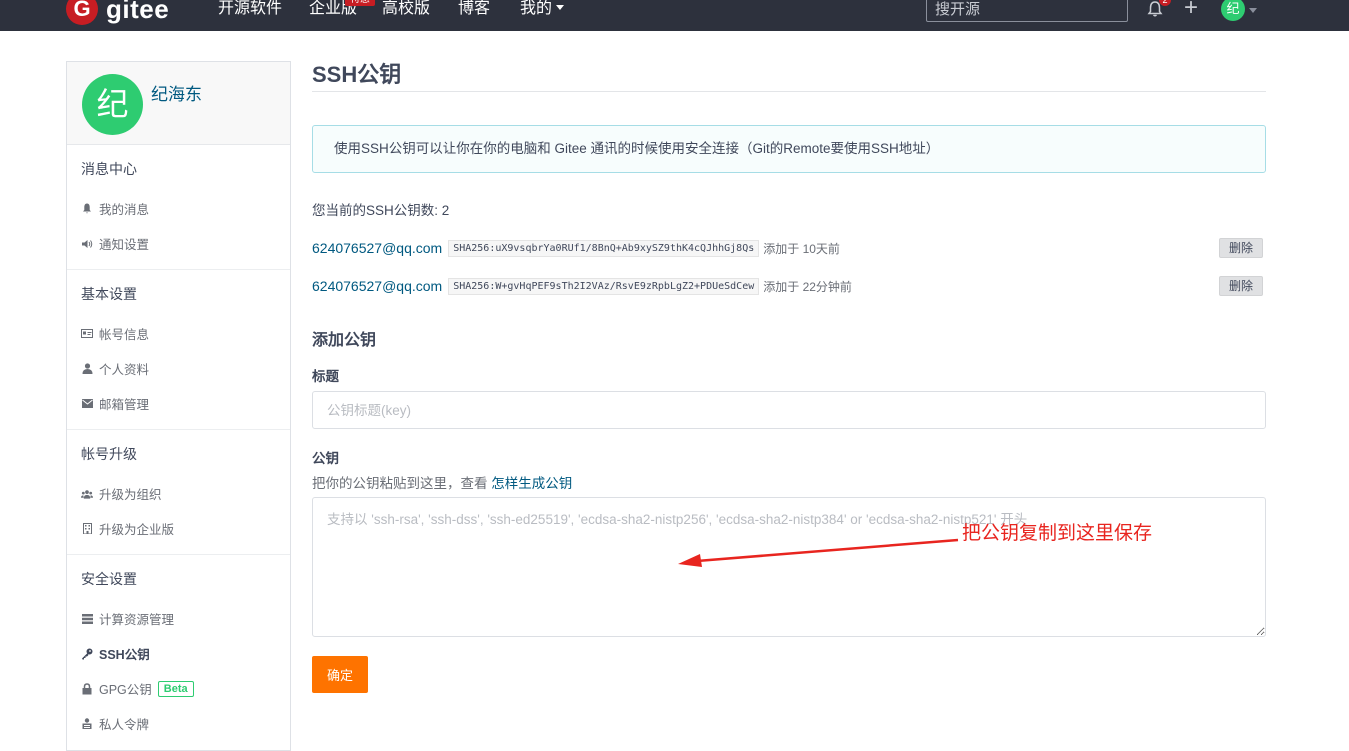  Describe the element at coordinates (125, 690) in the screenshot. I see `sidebar-item-label: GPG公钥` at that location.